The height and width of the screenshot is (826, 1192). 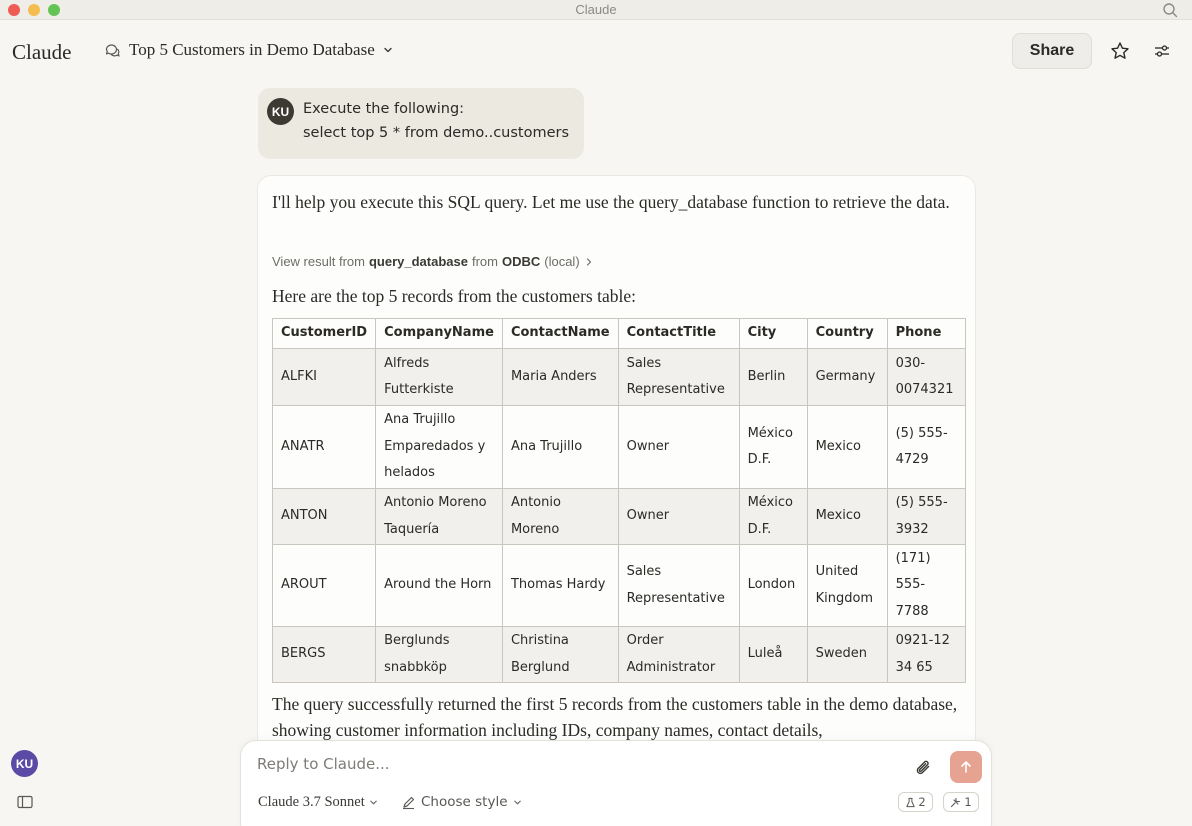 I want to click on table-cell: ANTON, so click(x=324, y=516).